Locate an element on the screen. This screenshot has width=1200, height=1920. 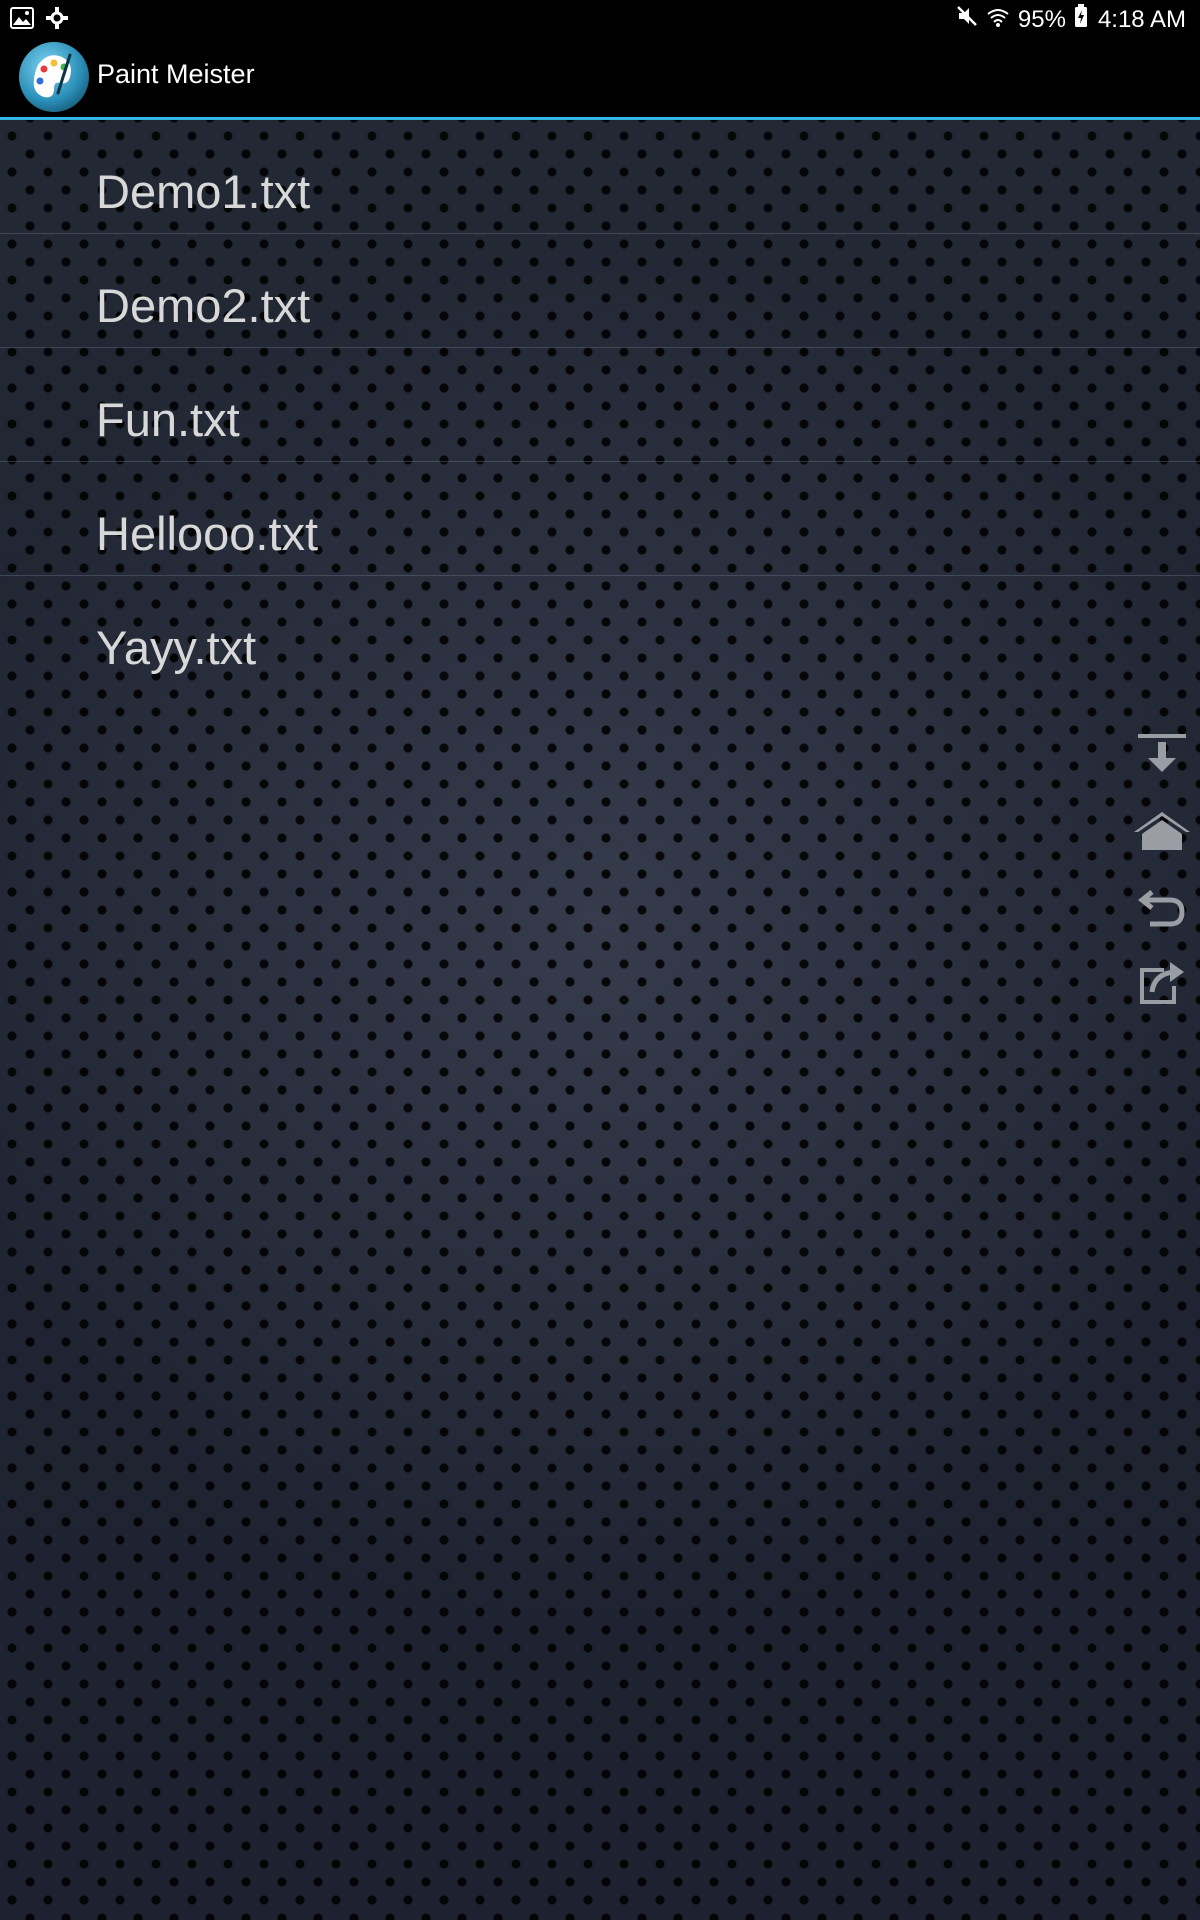
back-icon is located at coordinates (1162, 908).